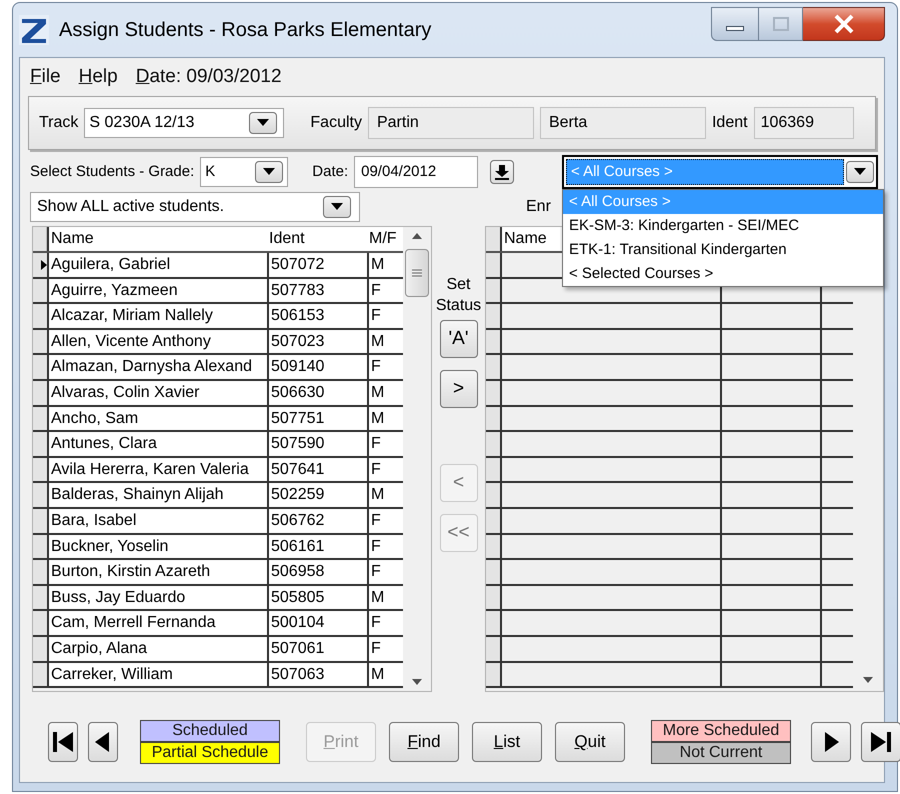  What do you see at coordinates (157, 290) in the screenshot?
I see `table-cell: Aguirre, Yazmeen` at bounding box center [157, 290].